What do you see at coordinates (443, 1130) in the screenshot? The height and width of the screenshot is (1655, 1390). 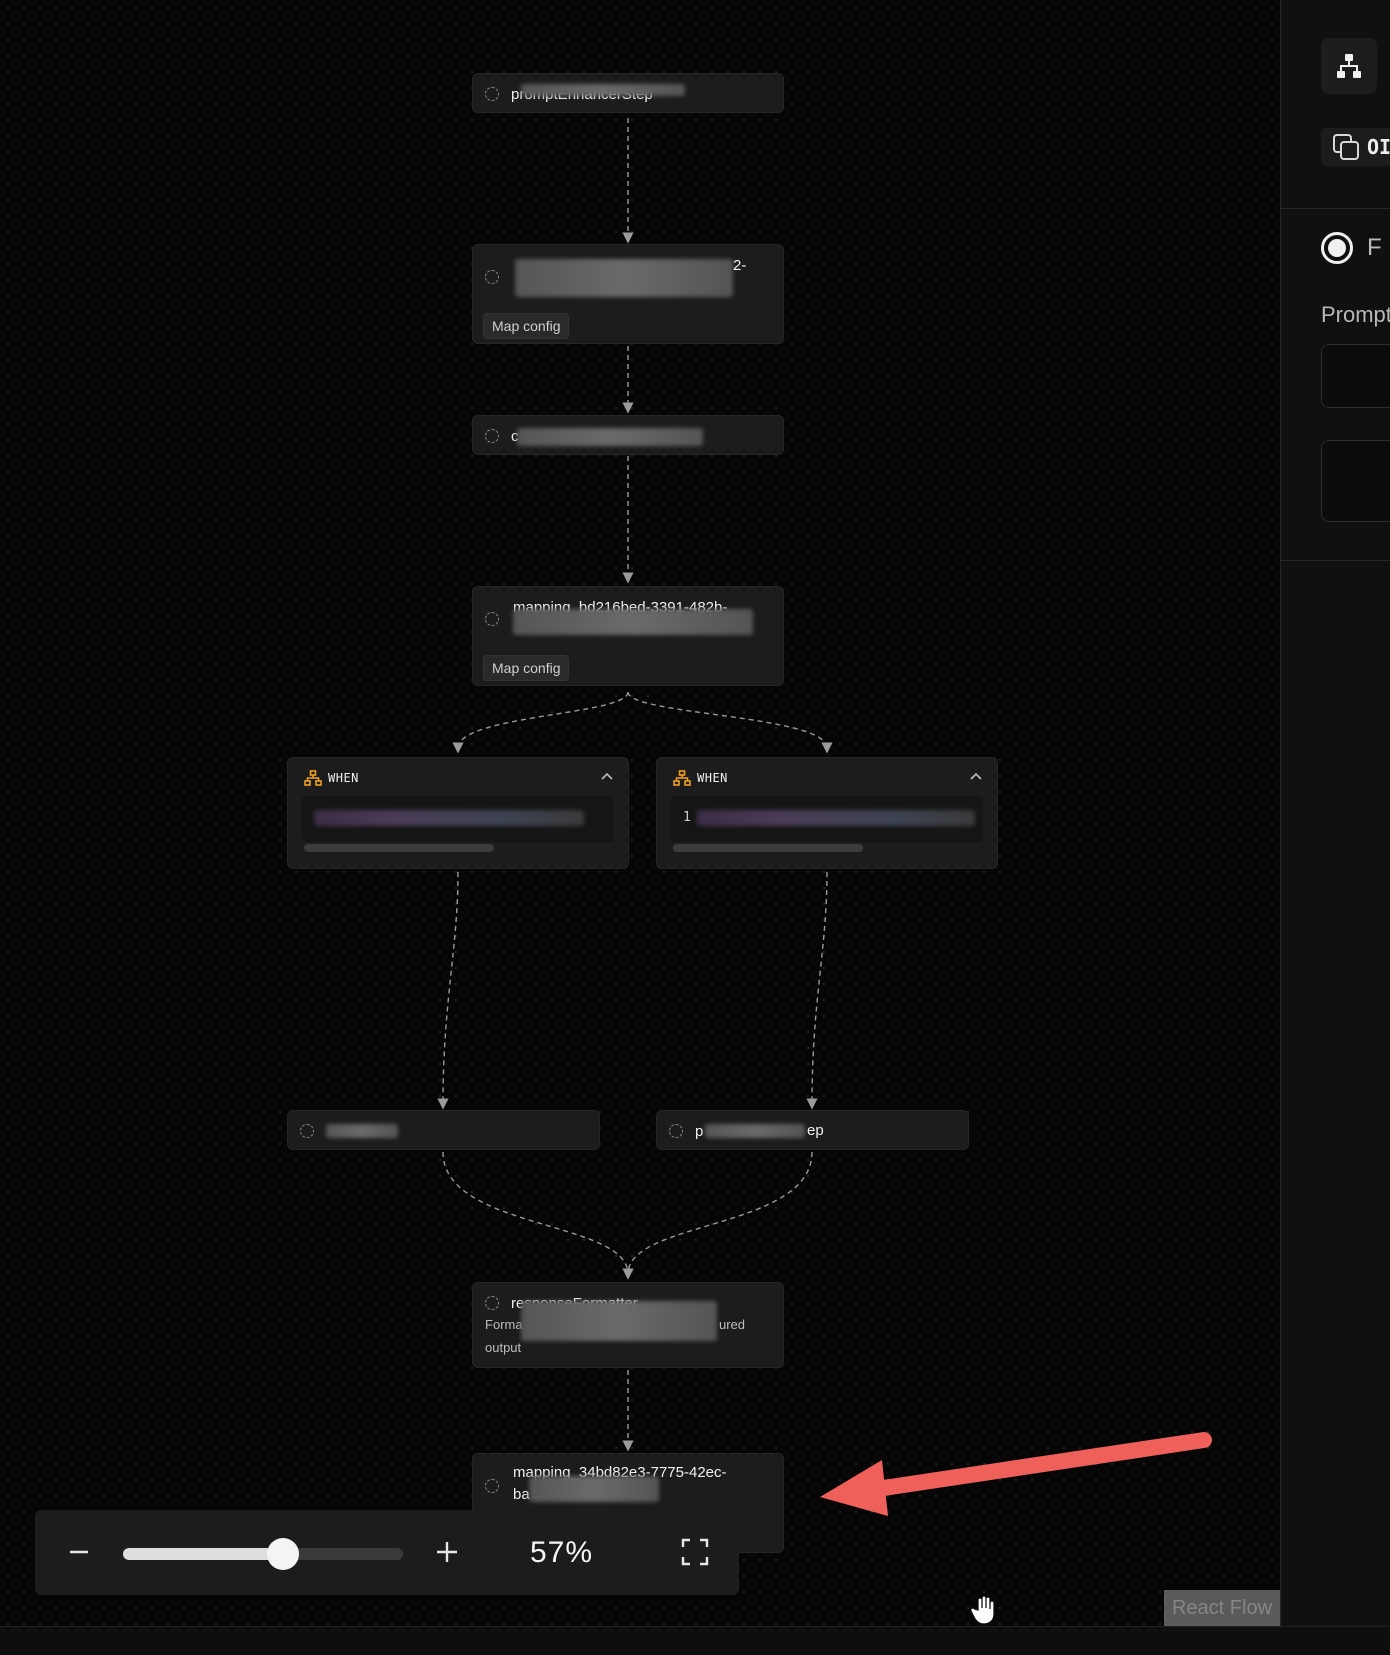 I see `node-branch-left-step` at bounding box center [443, 1130].